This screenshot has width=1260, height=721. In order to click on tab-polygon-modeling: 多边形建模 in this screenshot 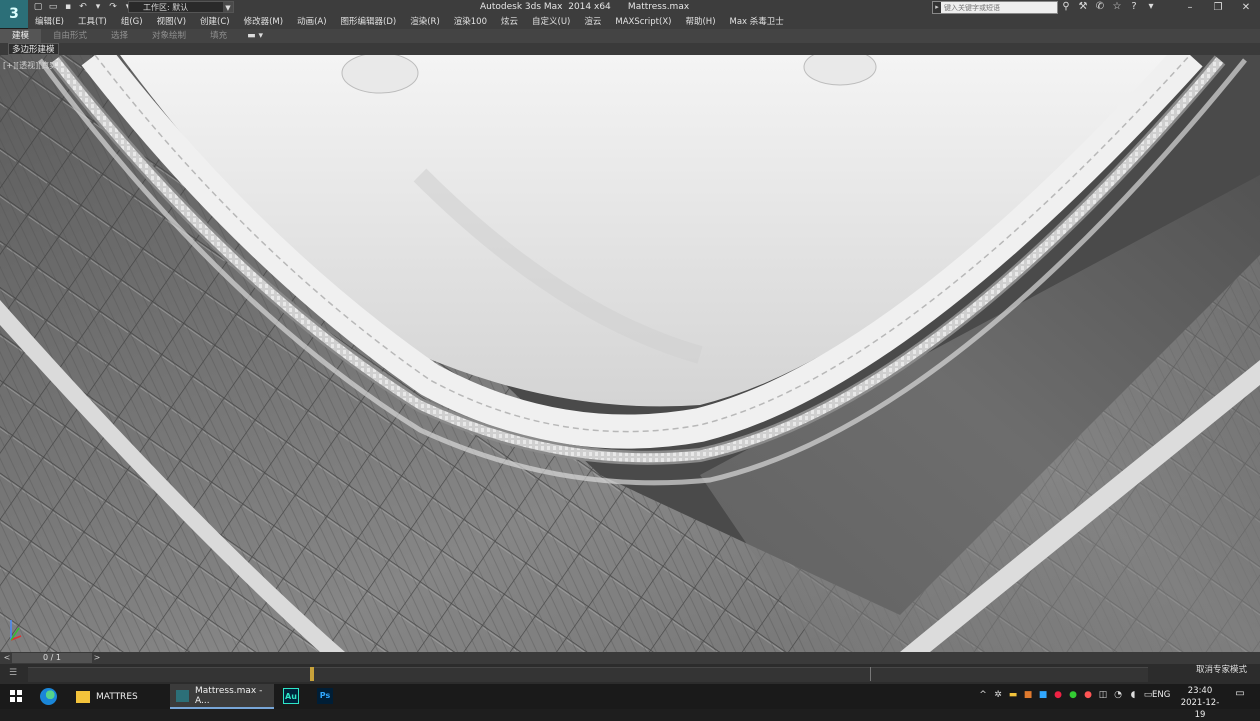, I will do `click(33, 49)`.